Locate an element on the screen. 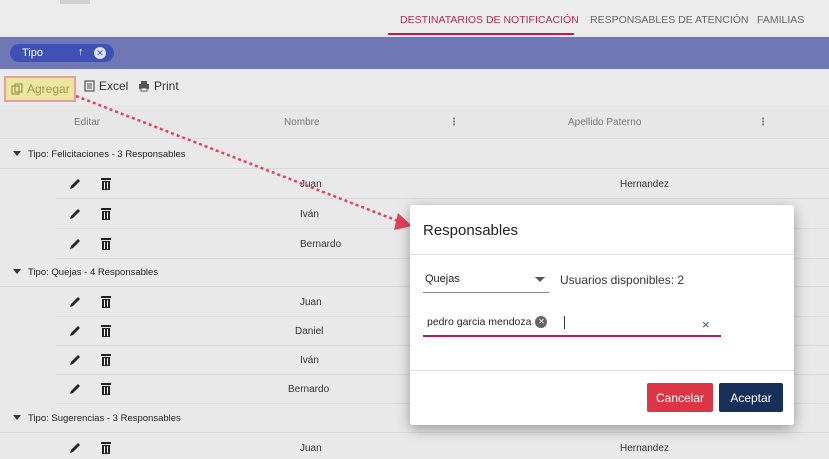 The width and height of the screenshot is (829, 459). group-chip-tipo: Tipo ↑ ✕ is located at coordinates (62, 53).